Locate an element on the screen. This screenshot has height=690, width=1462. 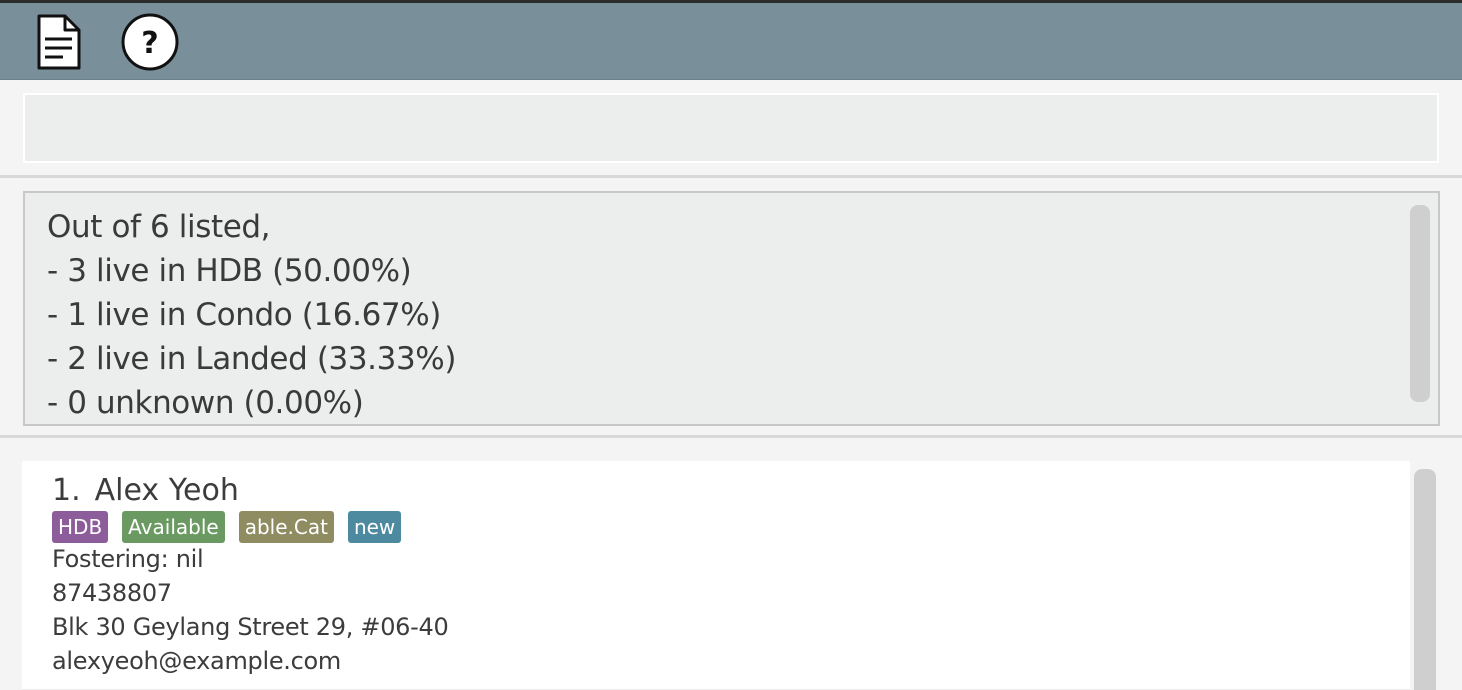
tag-badge: new is located at coordinates (374, 527).